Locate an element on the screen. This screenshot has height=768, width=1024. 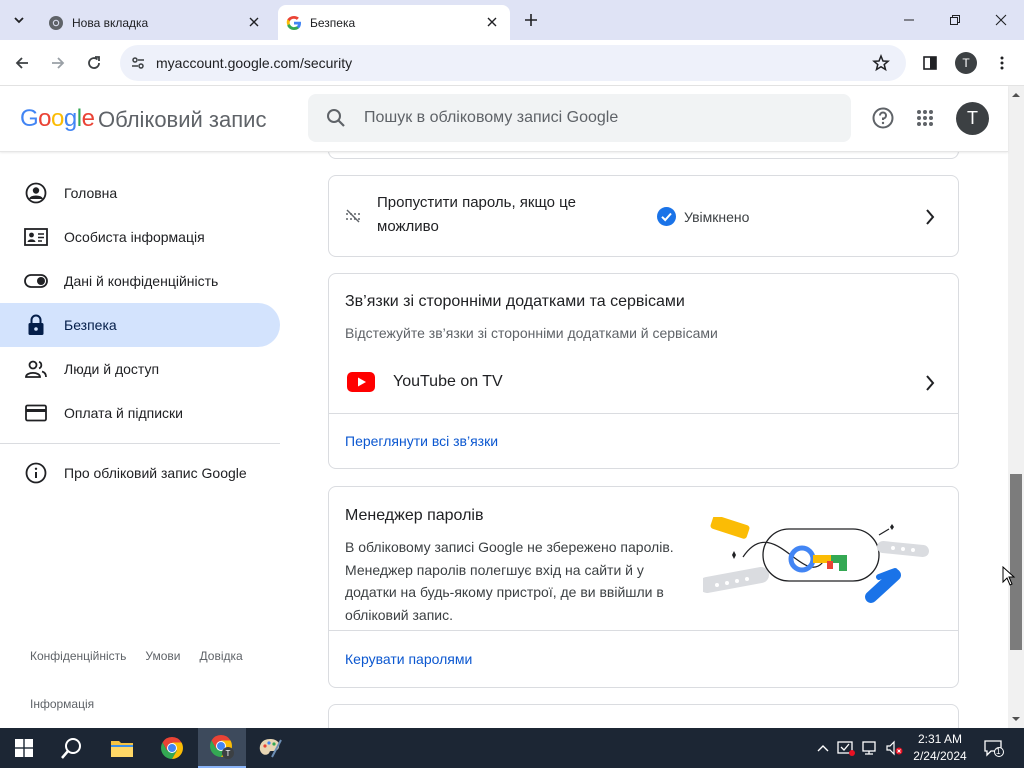
footer-link-terms: Умови is located at coordinates (162, 656).